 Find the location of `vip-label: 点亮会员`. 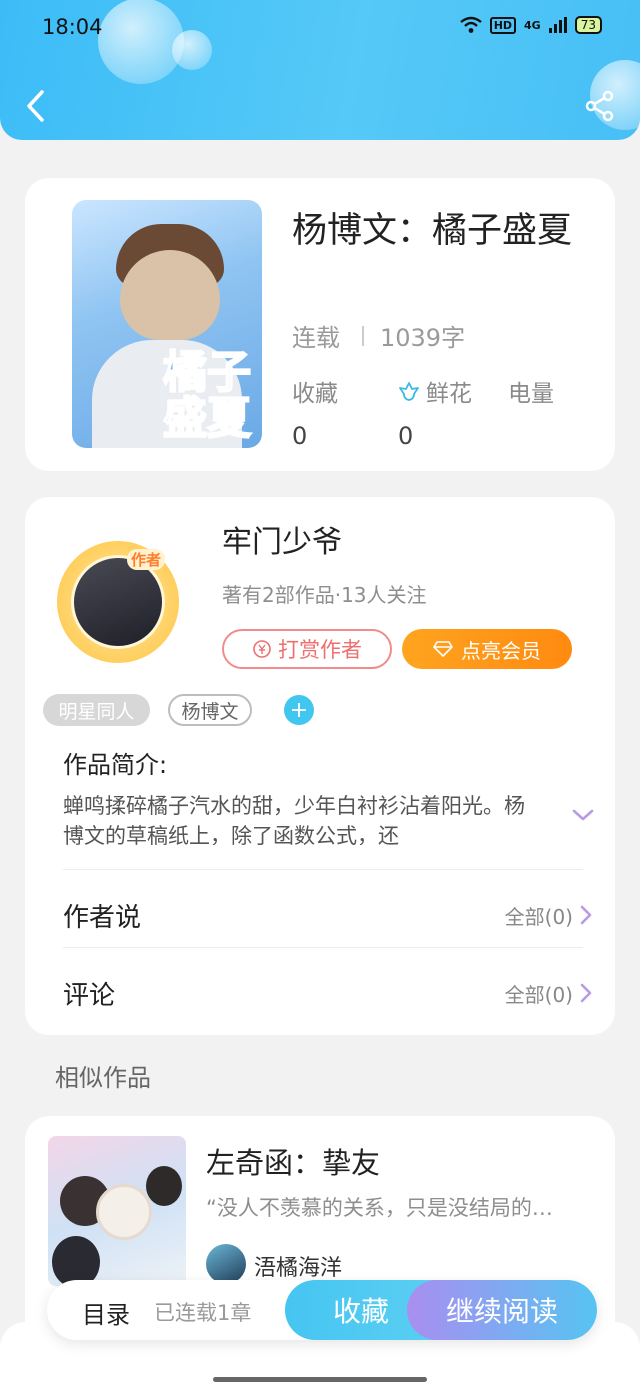

vip-label: 点亮会员 is located at coordinates (501, 650).